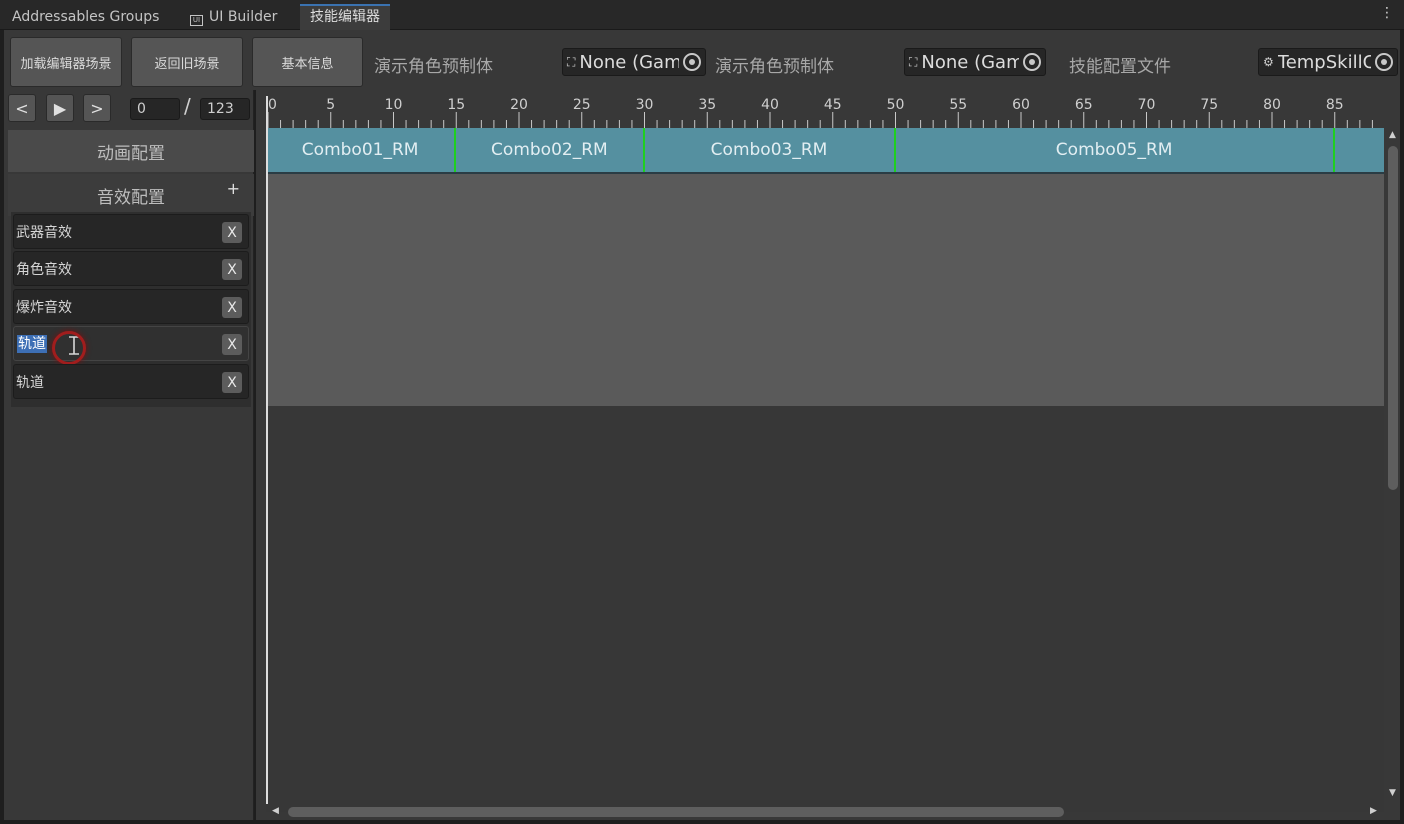 Image resolution: width=1404 pixels, height=824 pixels. Describe the element at coordinates (243, 17) in the screenshot. I see `tab-ui-builder-label: UI Builder` at that location.